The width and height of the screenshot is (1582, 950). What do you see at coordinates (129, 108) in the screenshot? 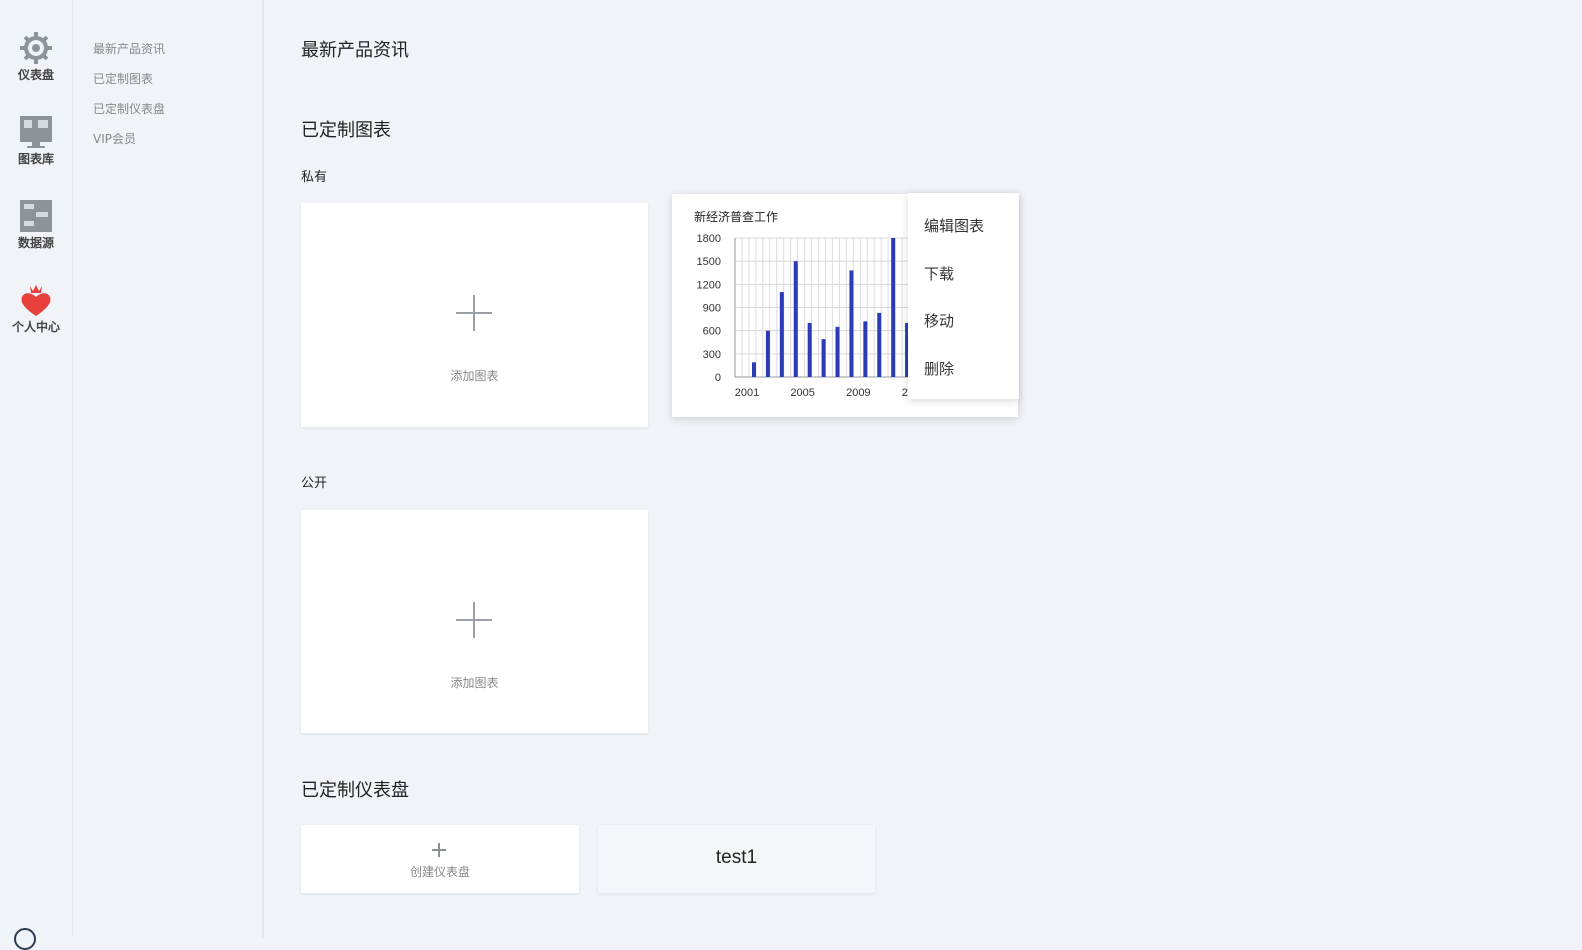
I see `subnav-item-custom-dashboards: 已定制仪表盘` at bounding box center [129, 108].